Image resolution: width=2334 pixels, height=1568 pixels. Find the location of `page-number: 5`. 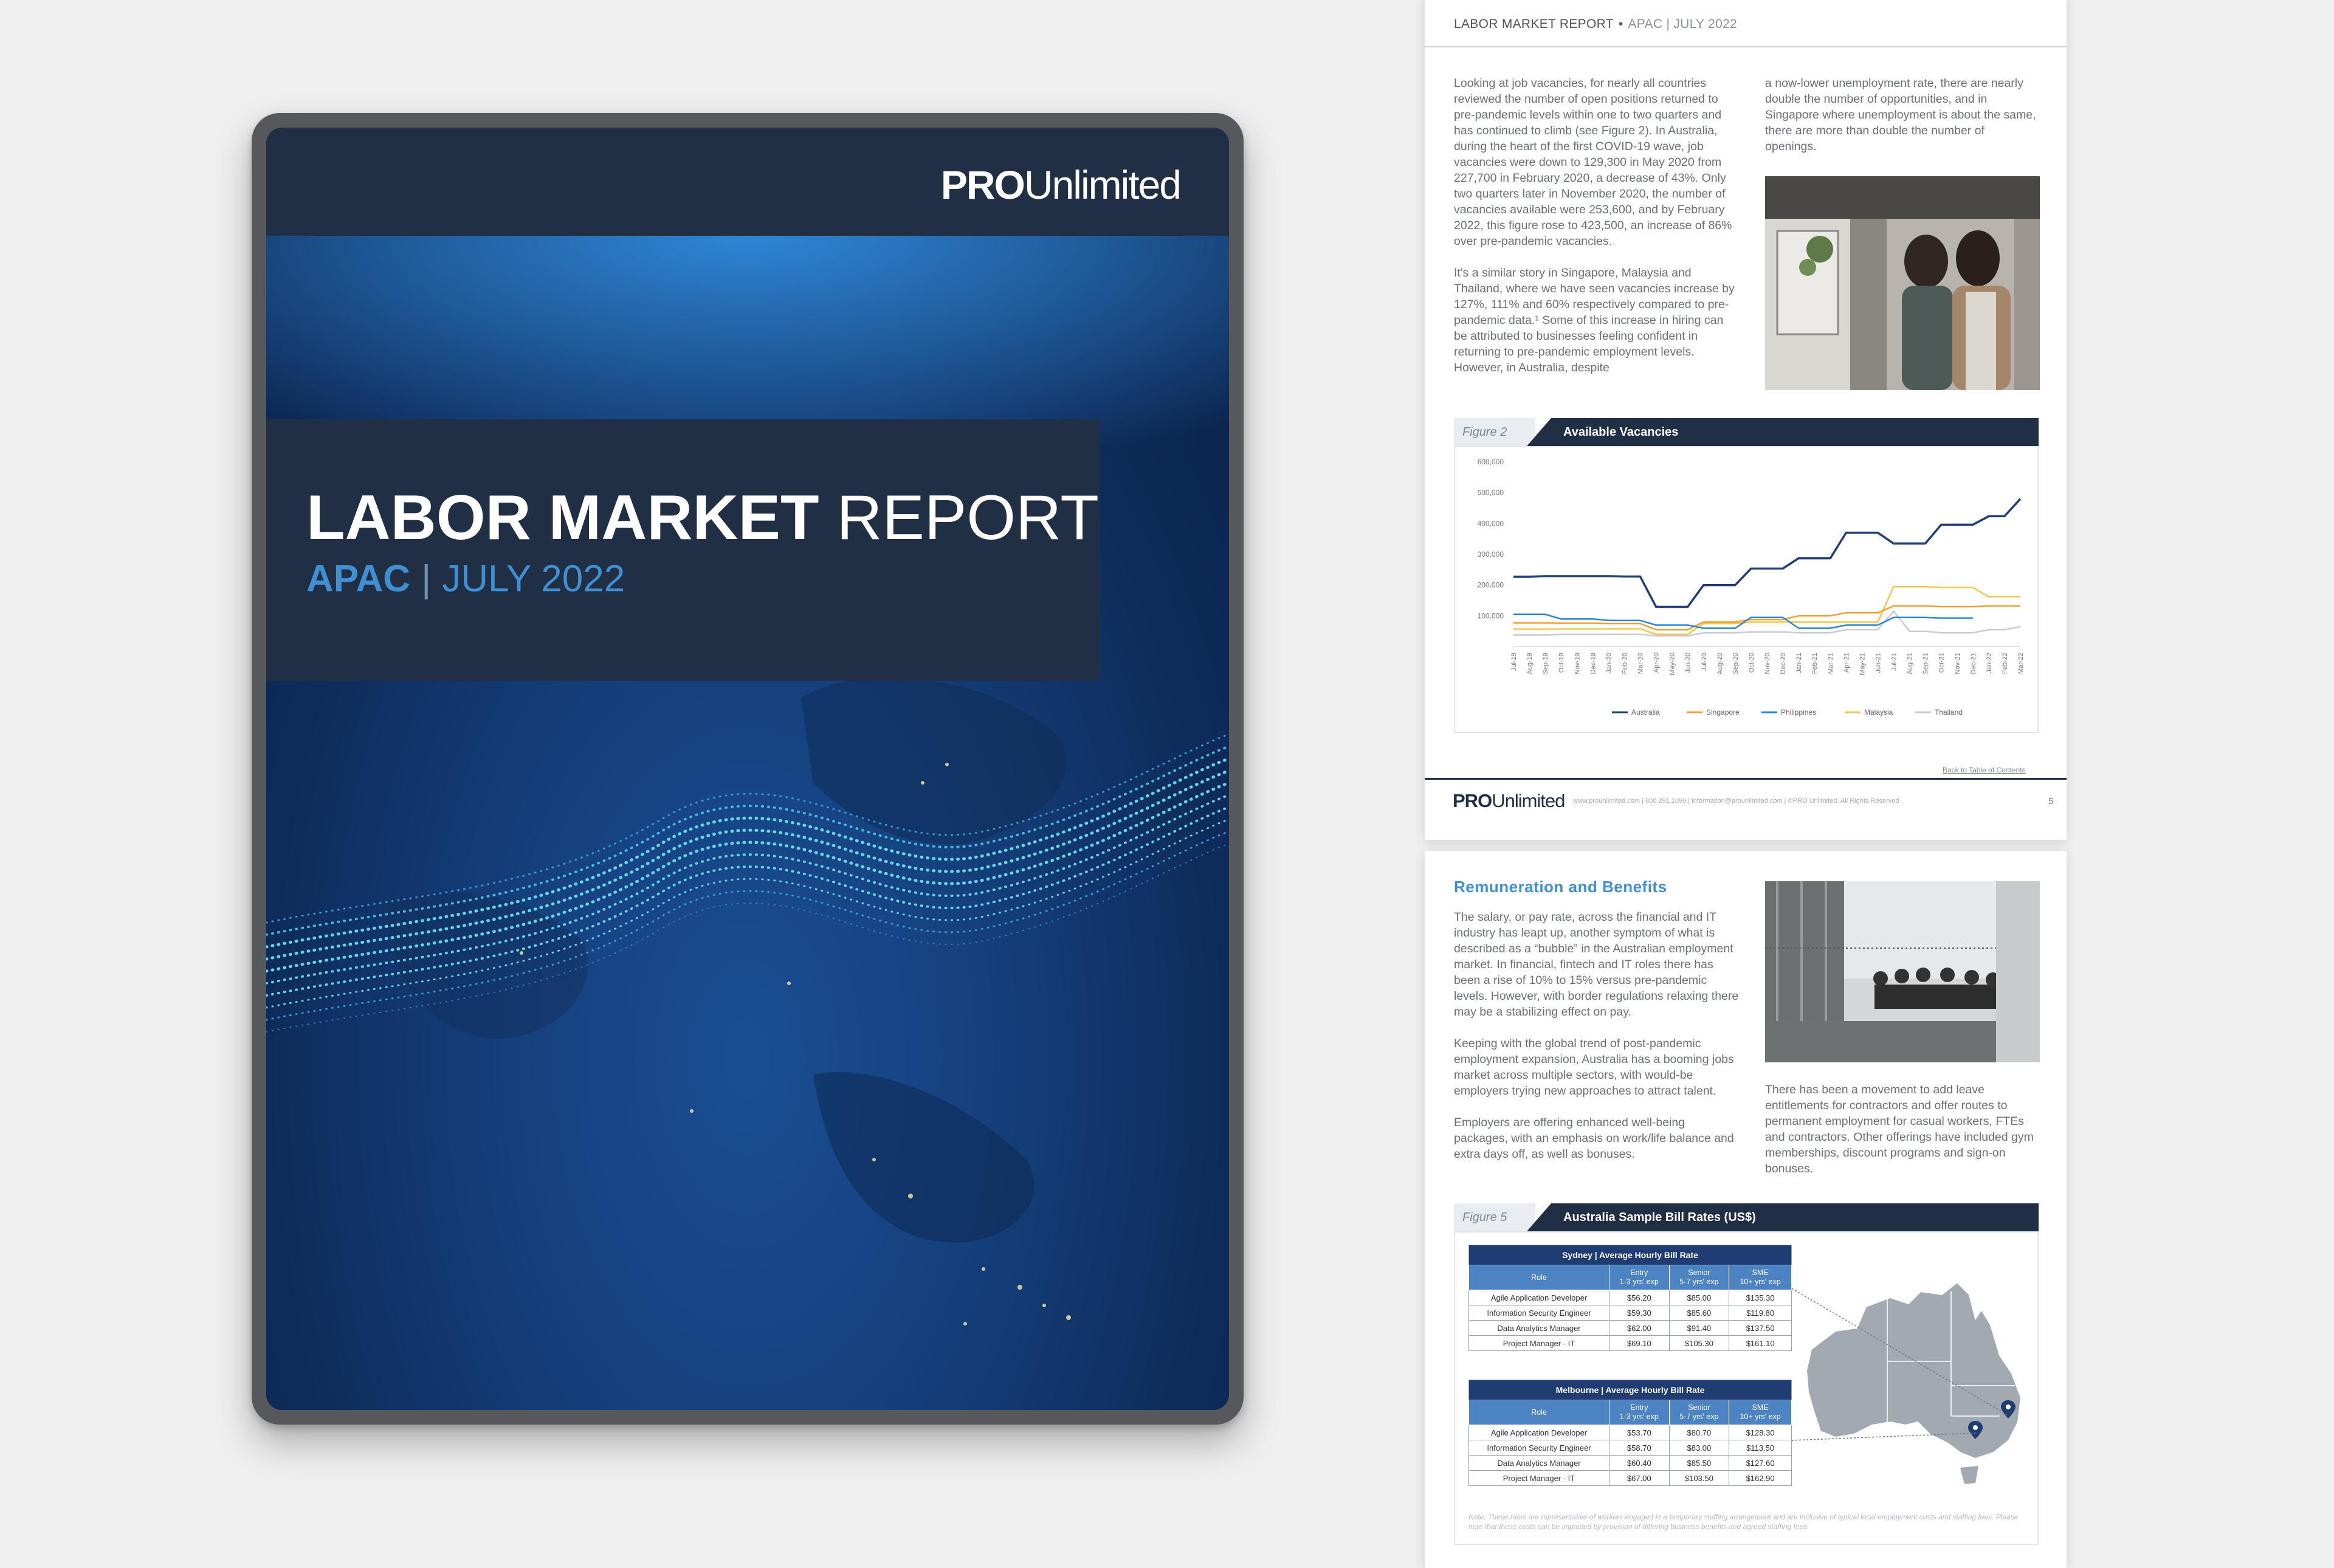

page-number: 5 is located at coordinates (2051, 801).